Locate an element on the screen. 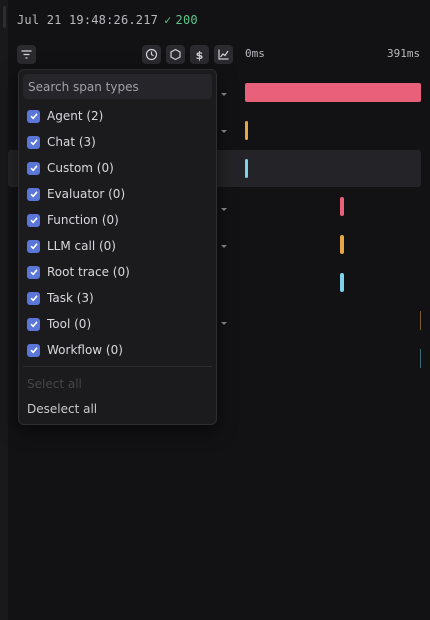 Image resolution: width=430 pixels, height=620 pixels. filter-icon is located at coordinates (26, 54).